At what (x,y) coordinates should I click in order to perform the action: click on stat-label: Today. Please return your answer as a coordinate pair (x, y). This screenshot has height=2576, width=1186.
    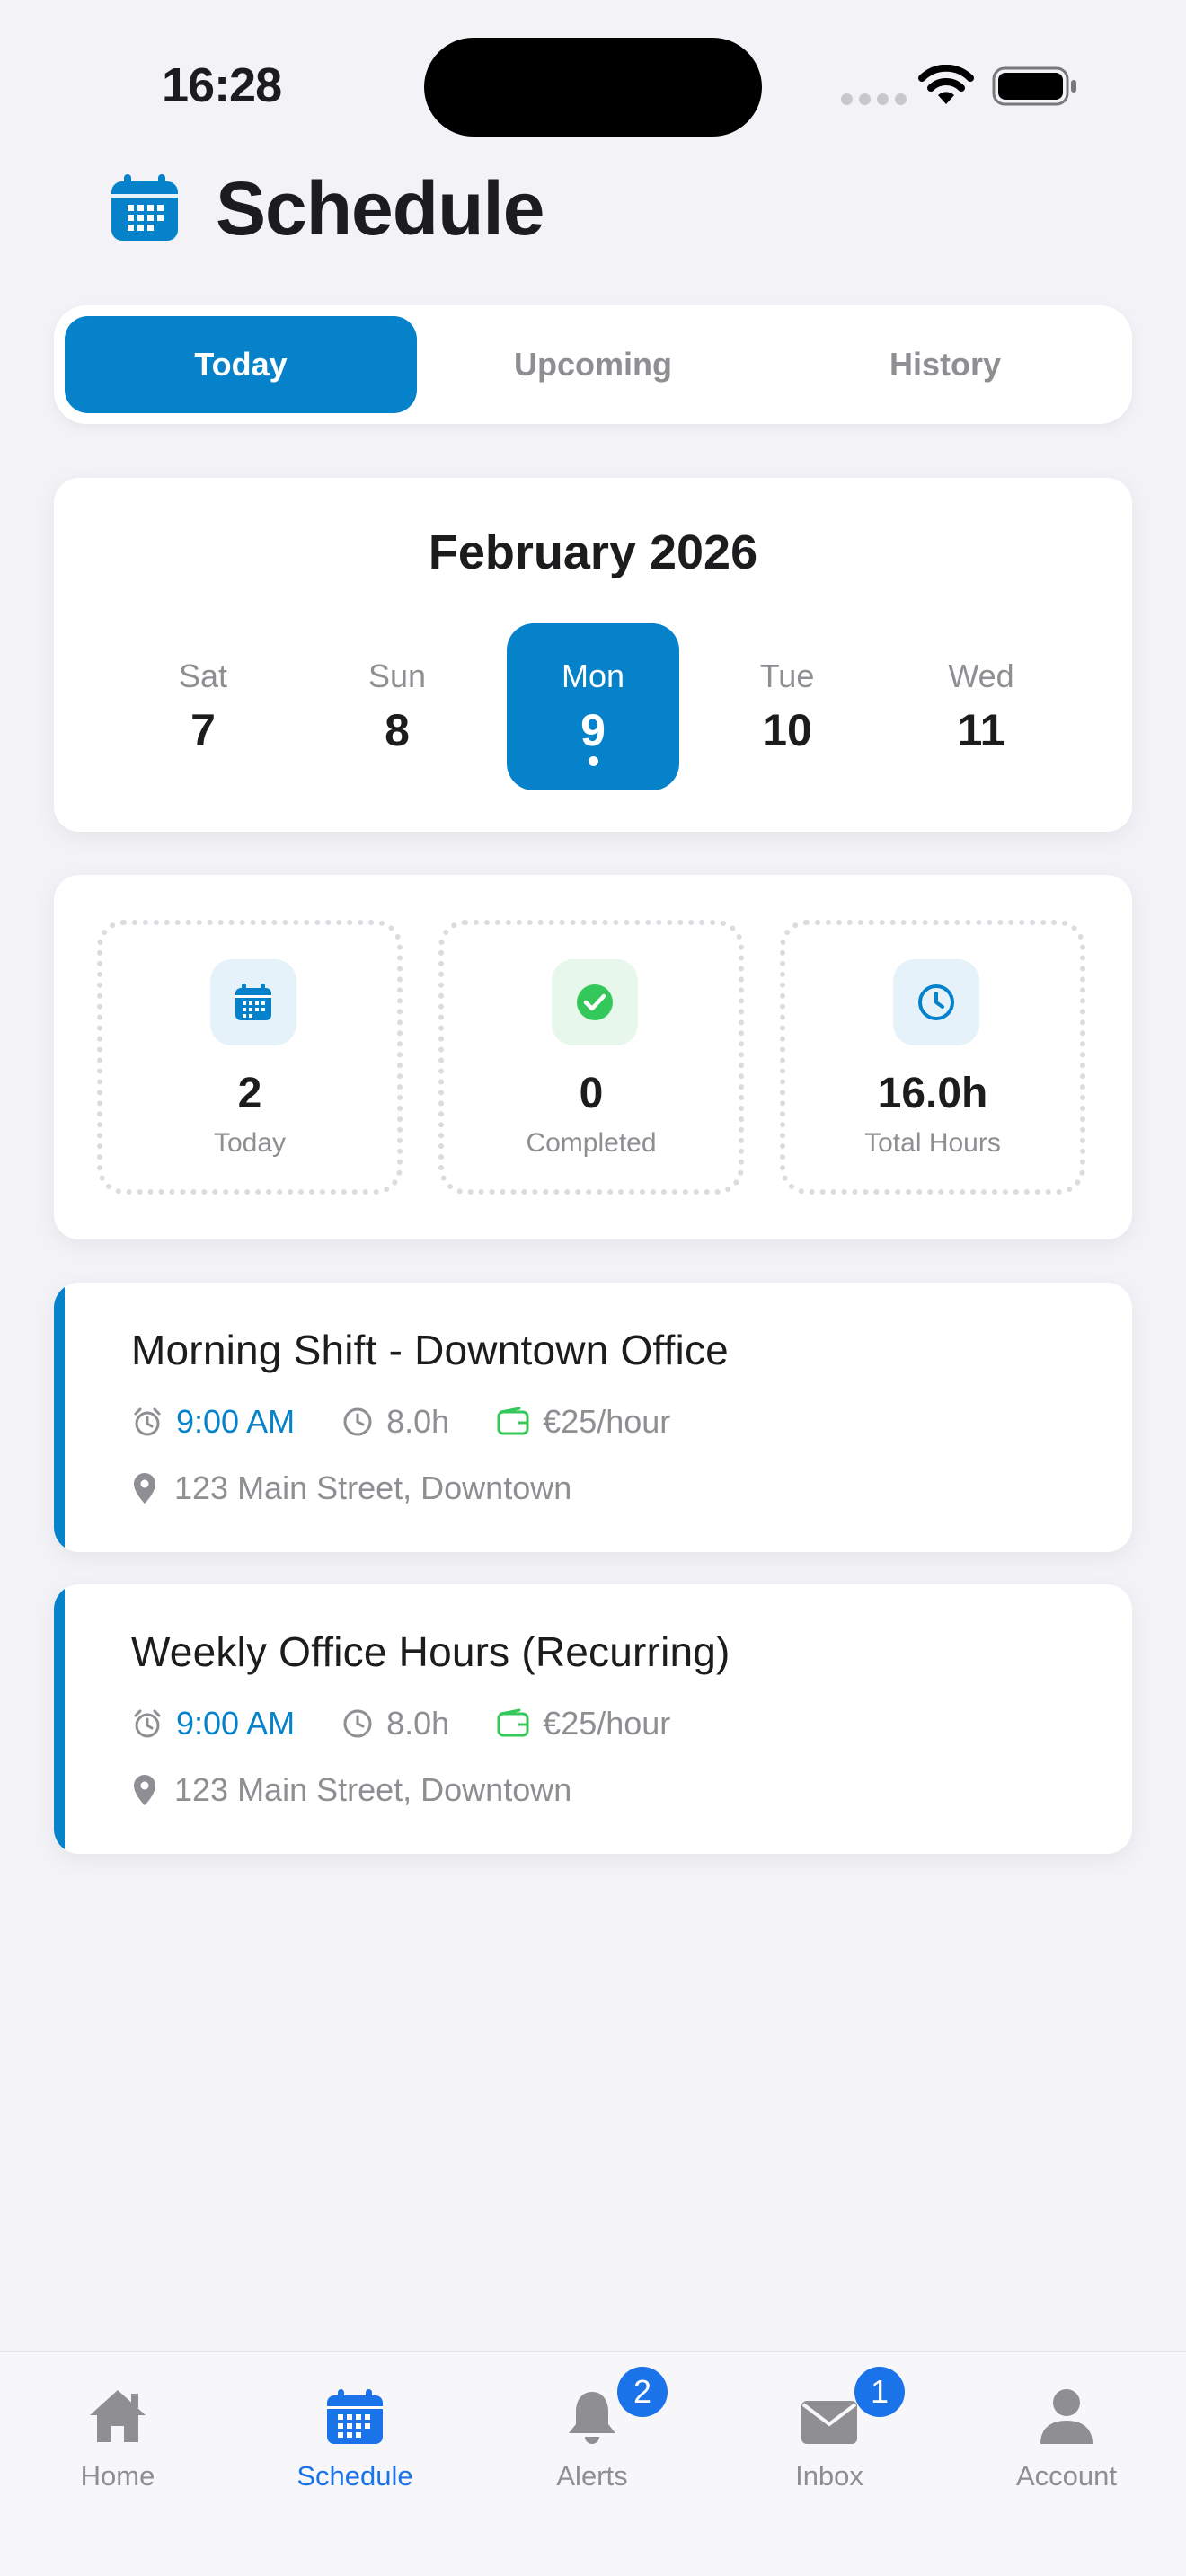
    Looking at the image, I should click on (250, 1143).